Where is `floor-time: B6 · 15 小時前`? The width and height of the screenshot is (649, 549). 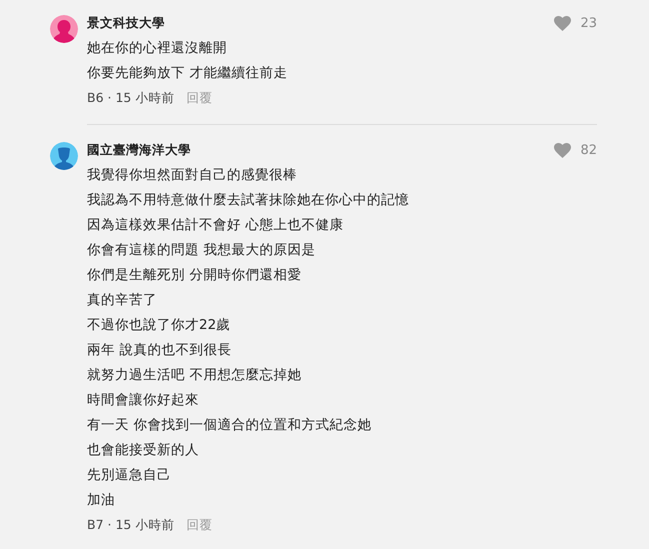
floor-time: B6 · 15 小時前 is located at coordinates (130, 98).